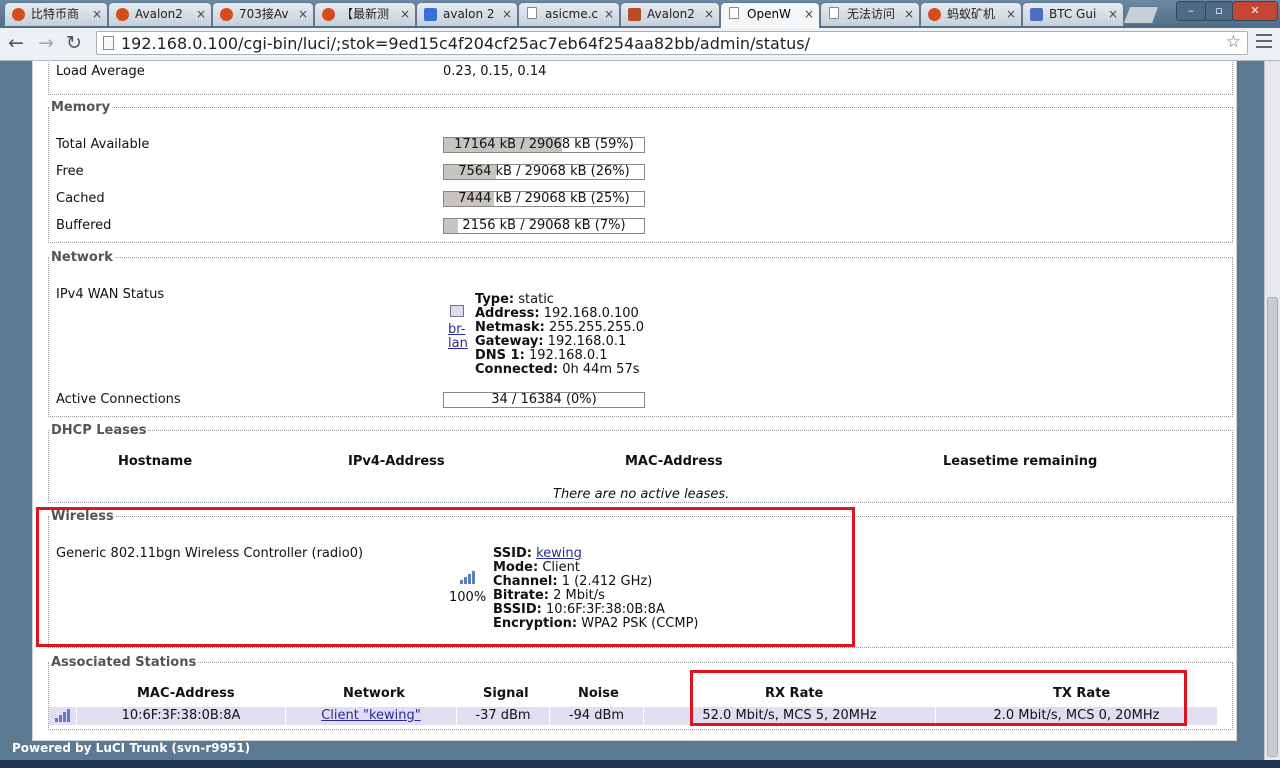 The width and height of the screenshot is (1280, 768). I want to click on browser-tab: 比特币商 ×, so click(56, 14).